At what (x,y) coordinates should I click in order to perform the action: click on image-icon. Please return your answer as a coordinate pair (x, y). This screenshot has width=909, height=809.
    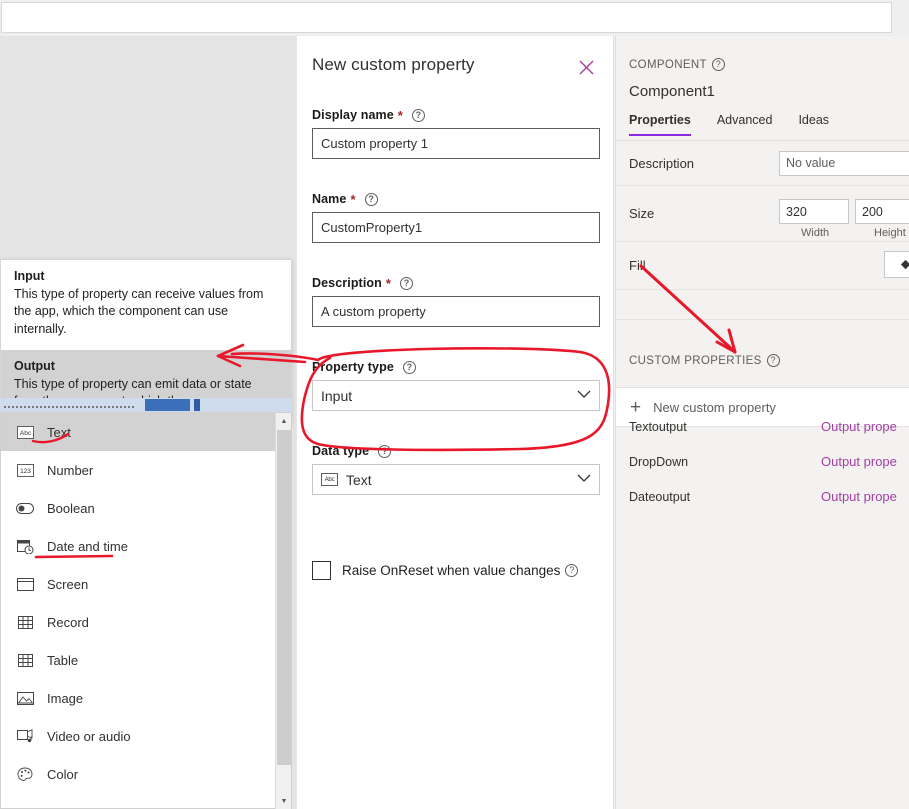
    Looking at the image, I should click on (25, 698).